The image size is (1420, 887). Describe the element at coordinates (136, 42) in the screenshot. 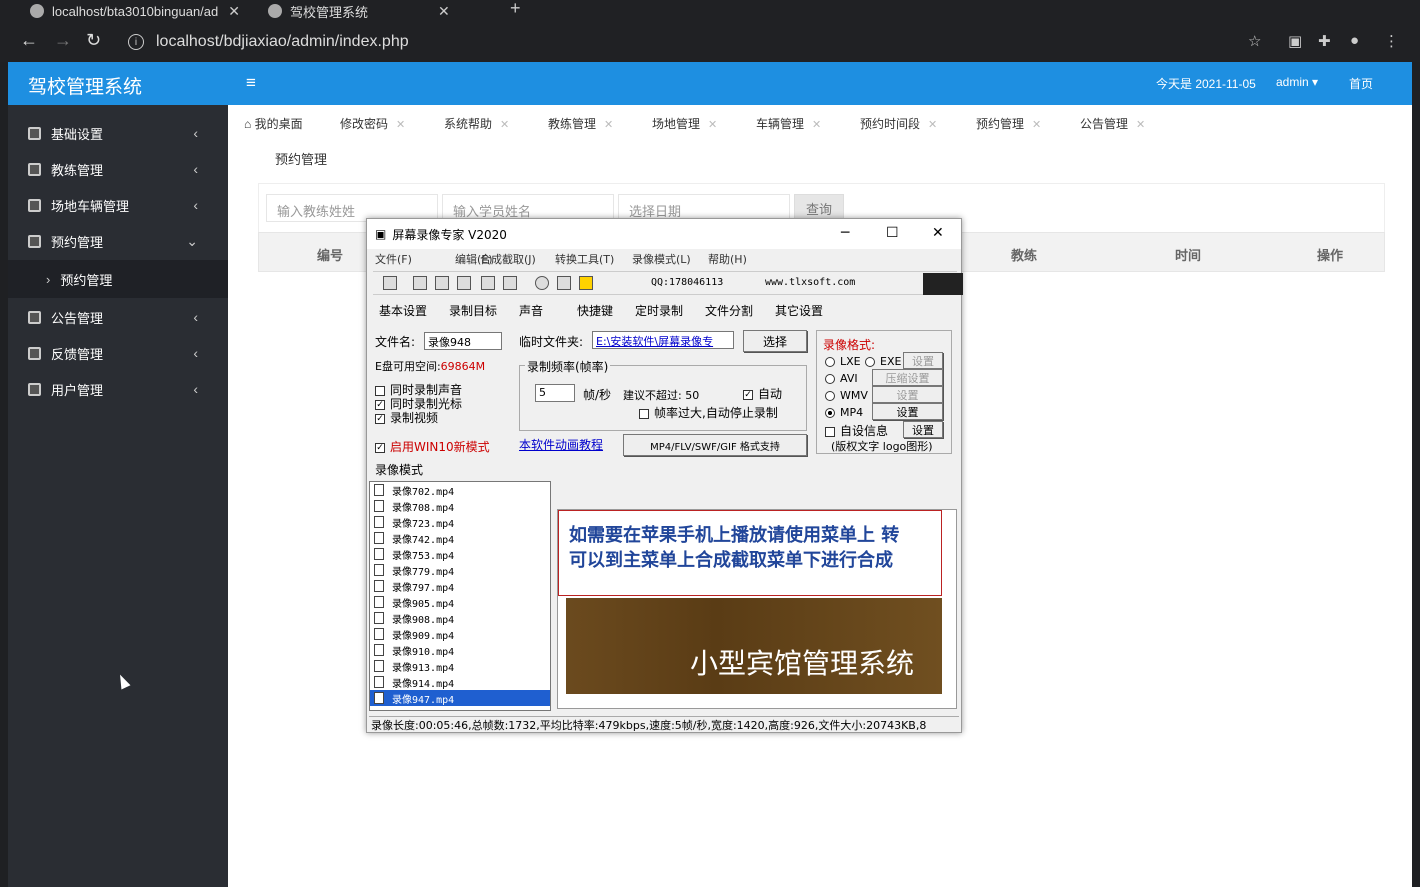

I see `info-icon: i` at that location.